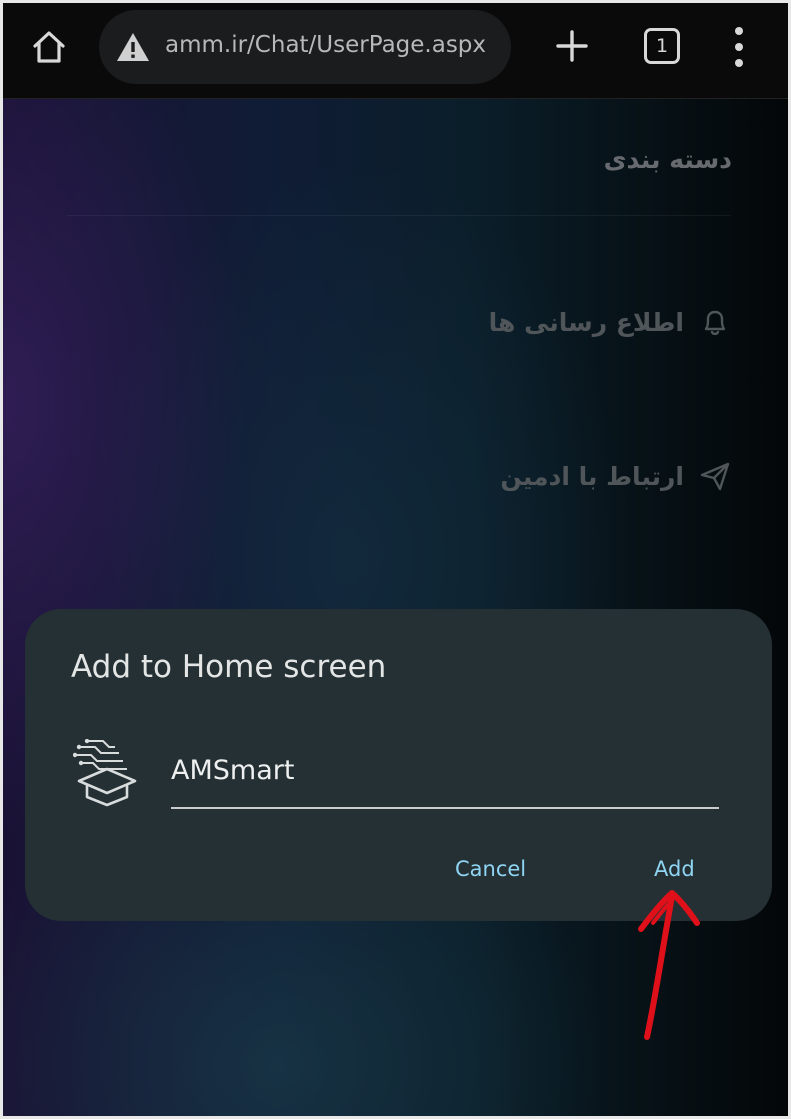 The width and height of the screenshot is (791, 1119). I want to click on home-icon, so click(49, 47).